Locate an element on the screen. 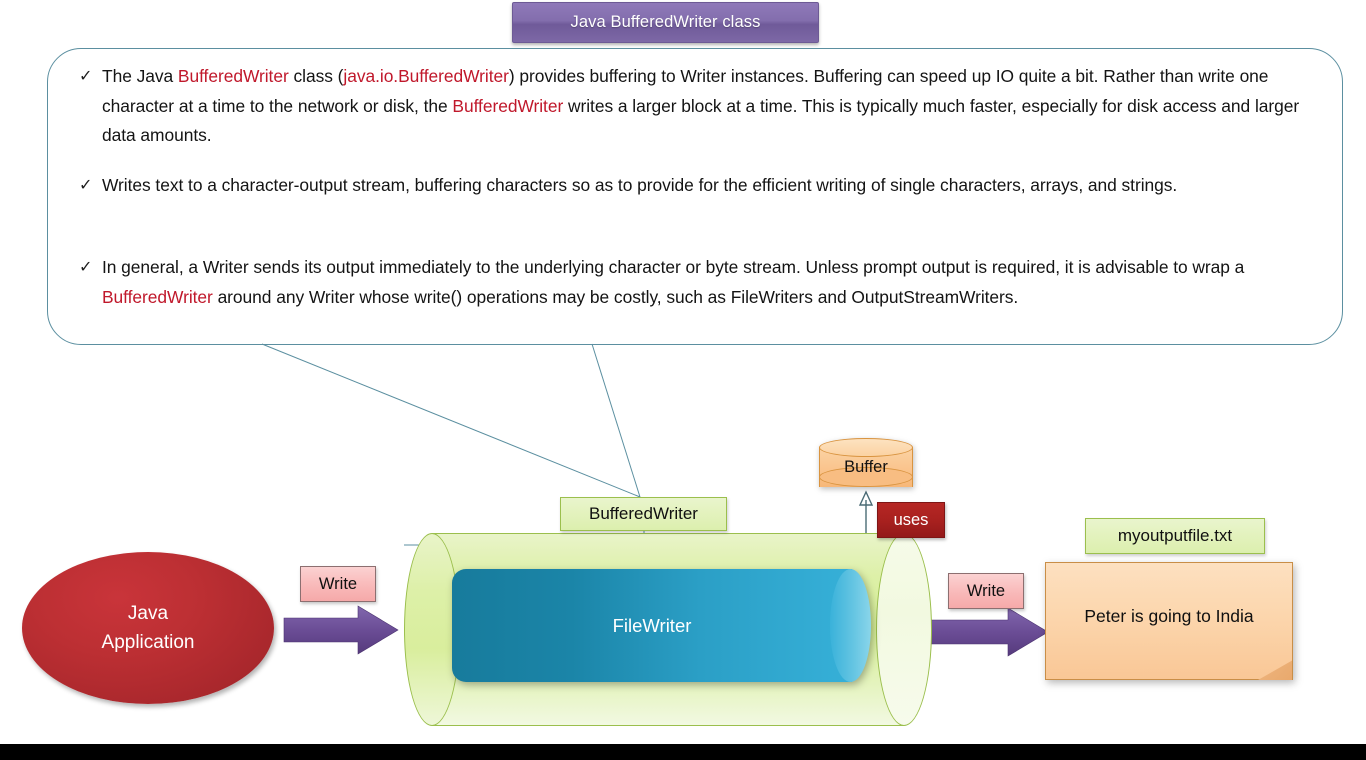  page-title: Java BufferedWriter class is located at coordinates (665, 22).